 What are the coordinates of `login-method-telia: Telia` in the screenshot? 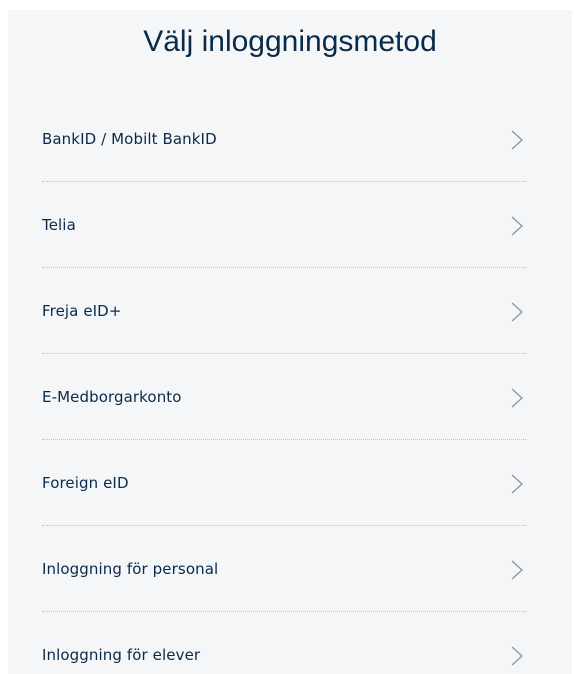 It's located at (284, 225).